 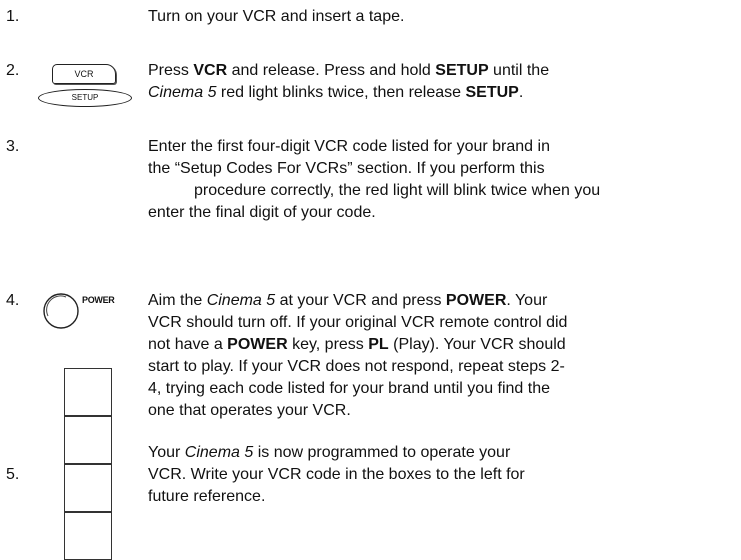 What do you see at coordinates (519, 70) in the screenshot?
I see `step-text-run: until the` at bounding box center [519, 70].